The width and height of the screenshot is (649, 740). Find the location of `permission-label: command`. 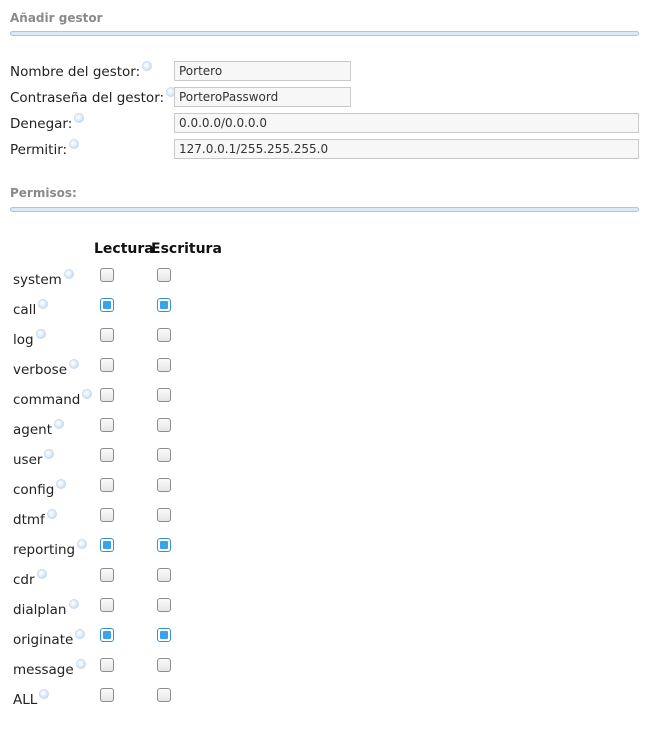

permission-label: command is located at coordinates (53, 398).